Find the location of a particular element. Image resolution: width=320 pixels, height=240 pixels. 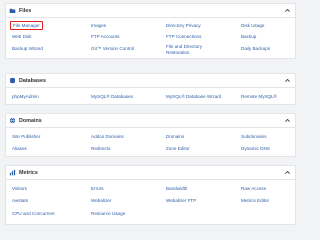

addon-domains-link: Addon Domains is located at coordinates (107, 136).